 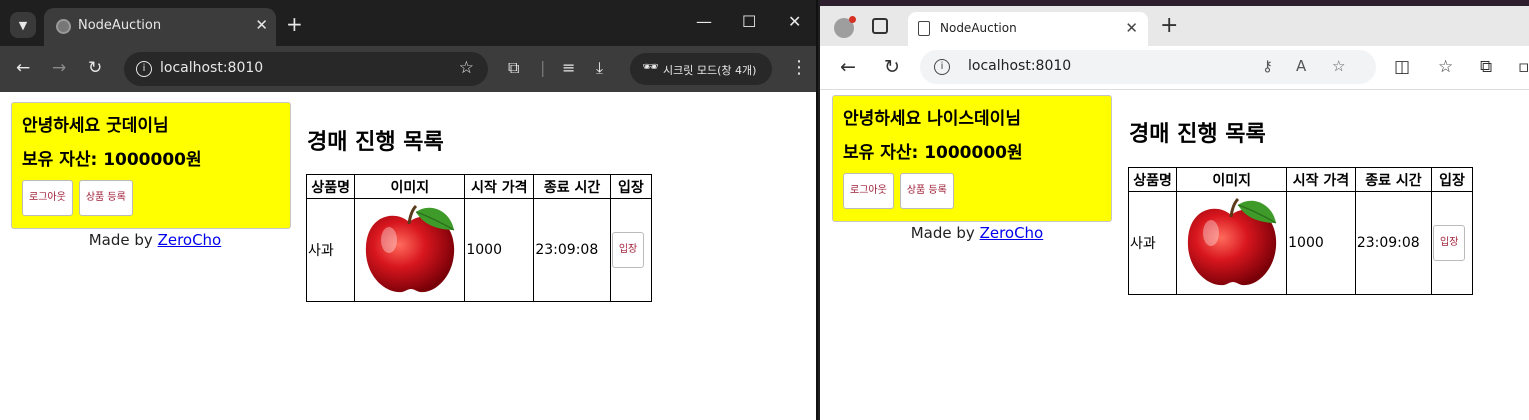 What do you see at coordinates (1267, 66) in the screenshot?
I see `key-icon: ⚷` at bounding box center [1267, 66].